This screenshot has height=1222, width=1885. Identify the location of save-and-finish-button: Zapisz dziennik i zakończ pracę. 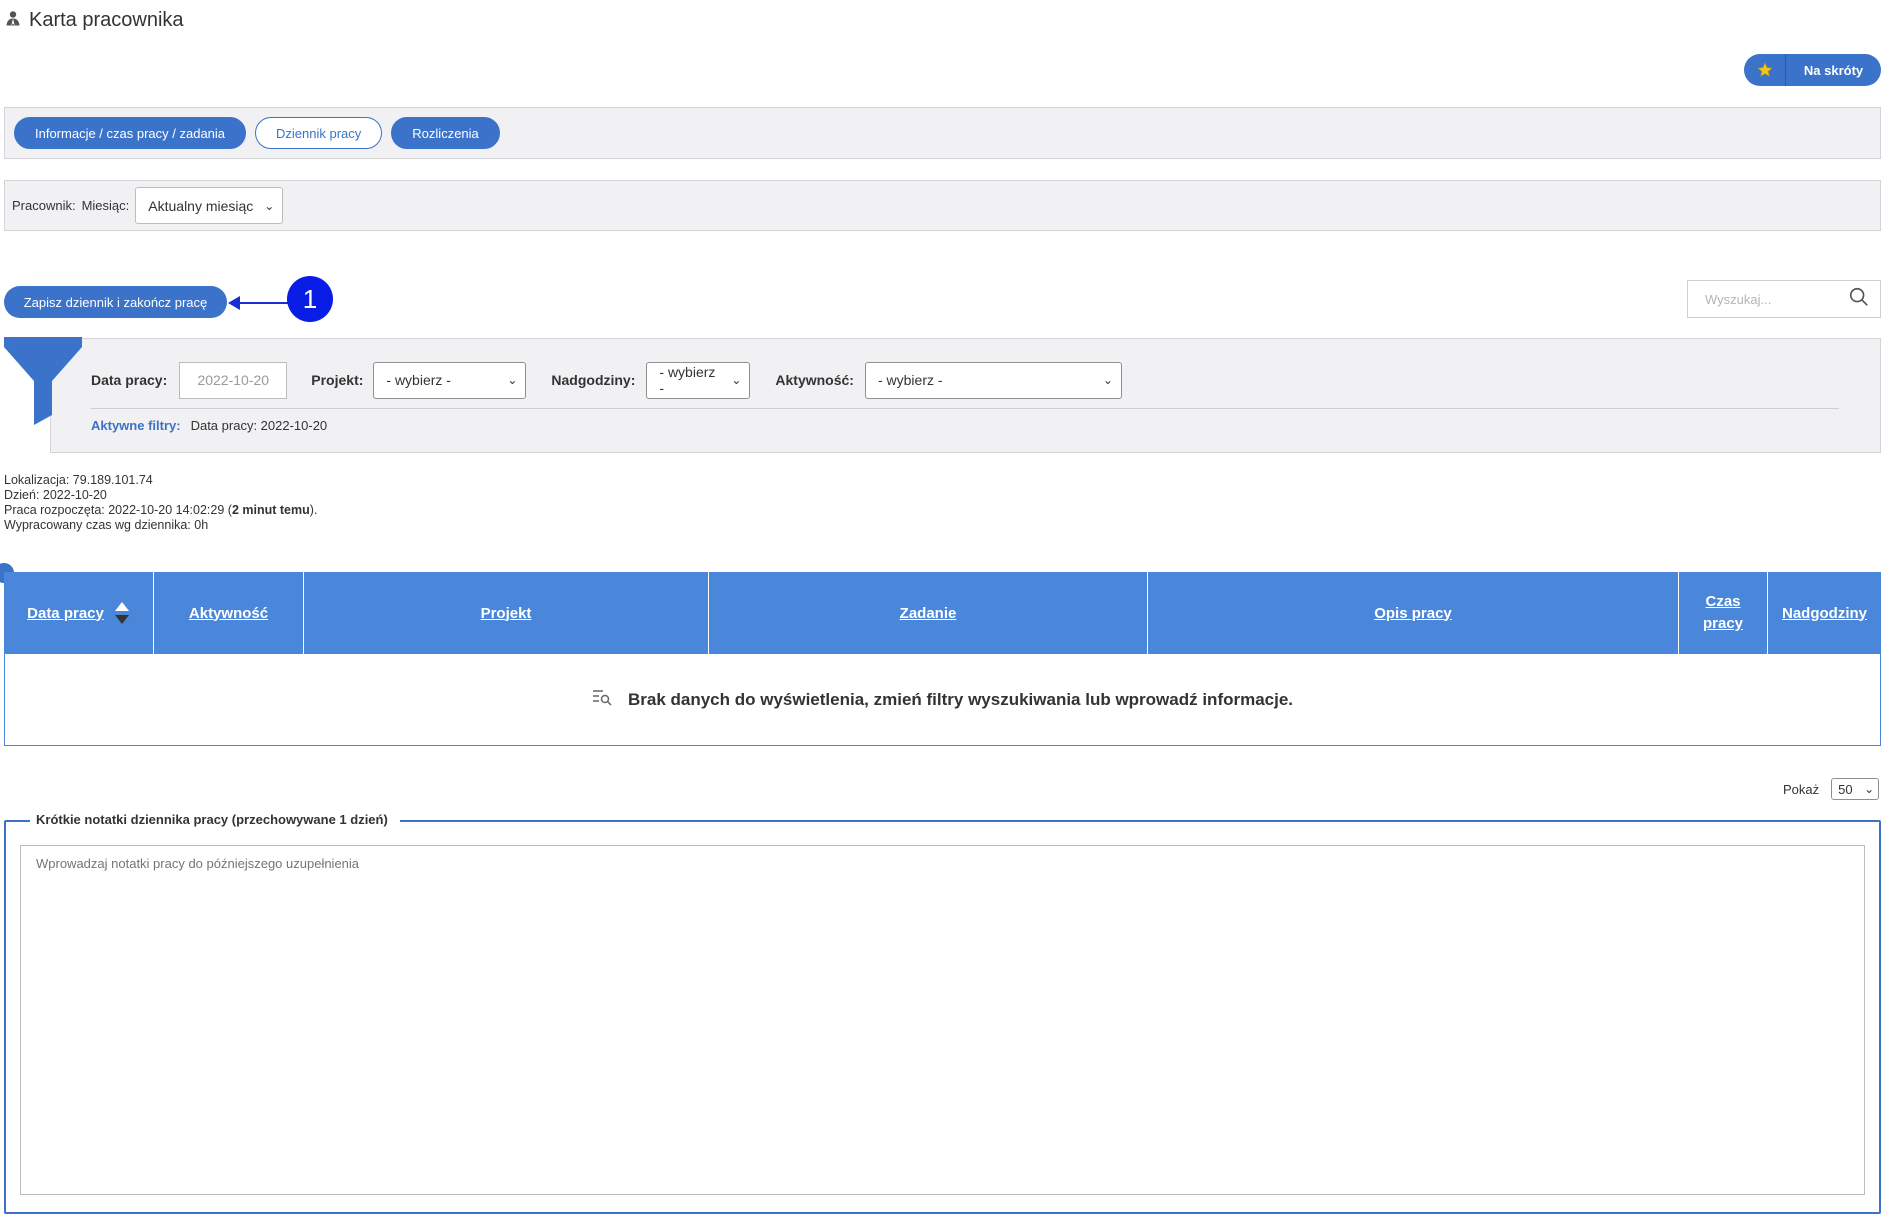
(115, 302).